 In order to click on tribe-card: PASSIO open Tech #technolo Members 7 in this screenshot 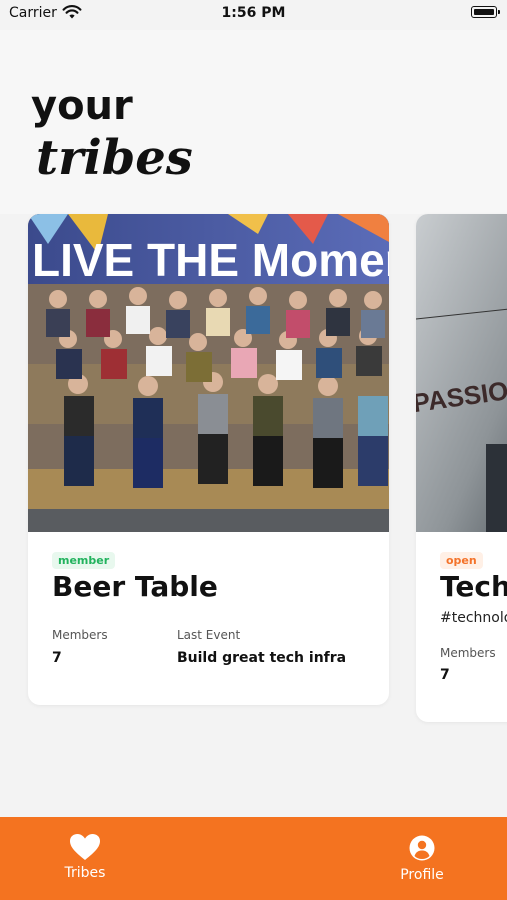, I will do `click(461, 468)`.